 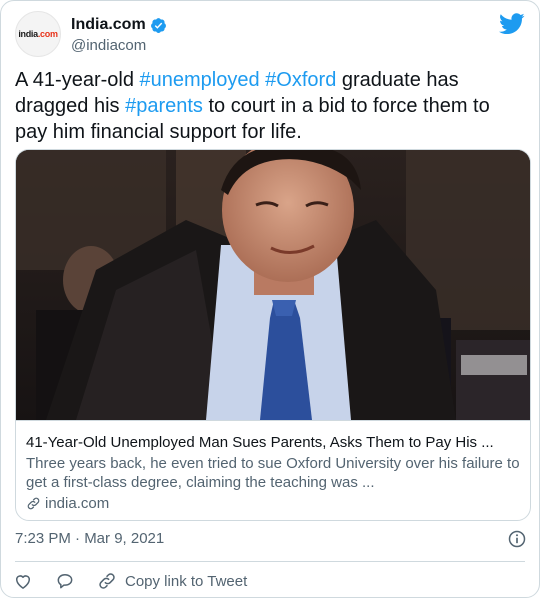 I want to click on info-icon, so click(x=517, y=539).